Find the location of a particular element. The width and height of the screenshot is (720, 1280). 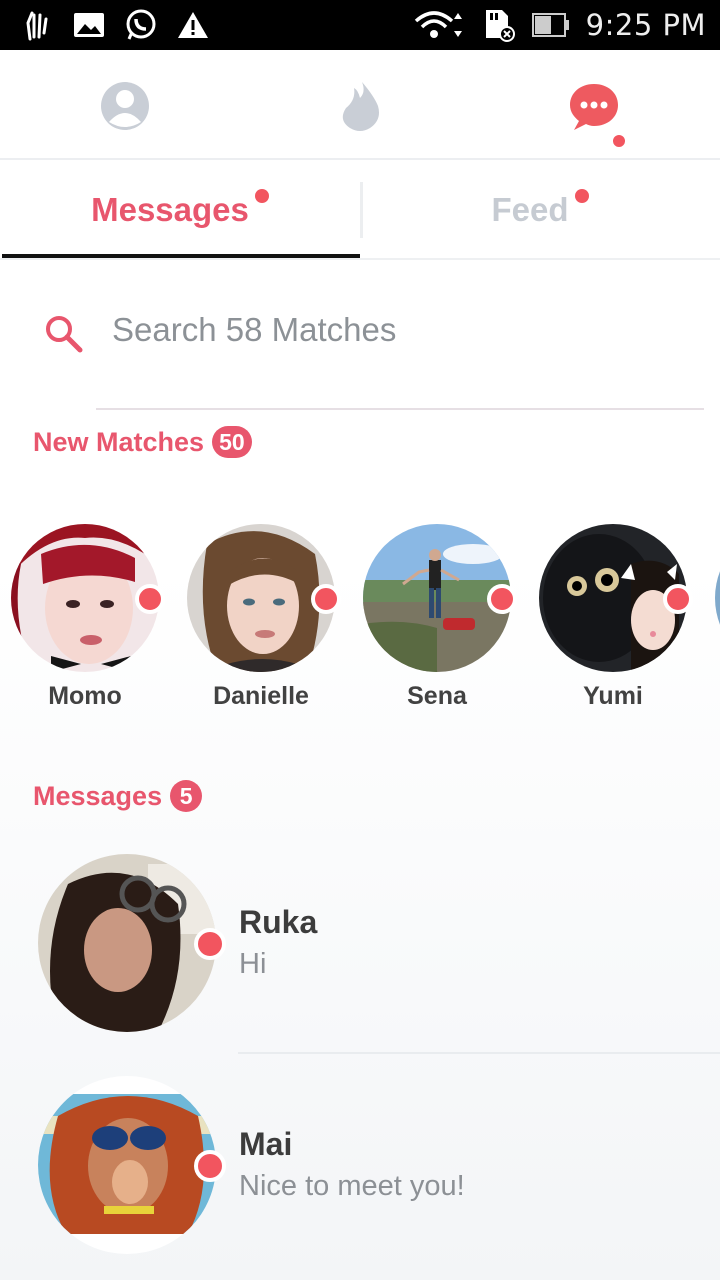

top-navigation is located at coordinates (360, 105).